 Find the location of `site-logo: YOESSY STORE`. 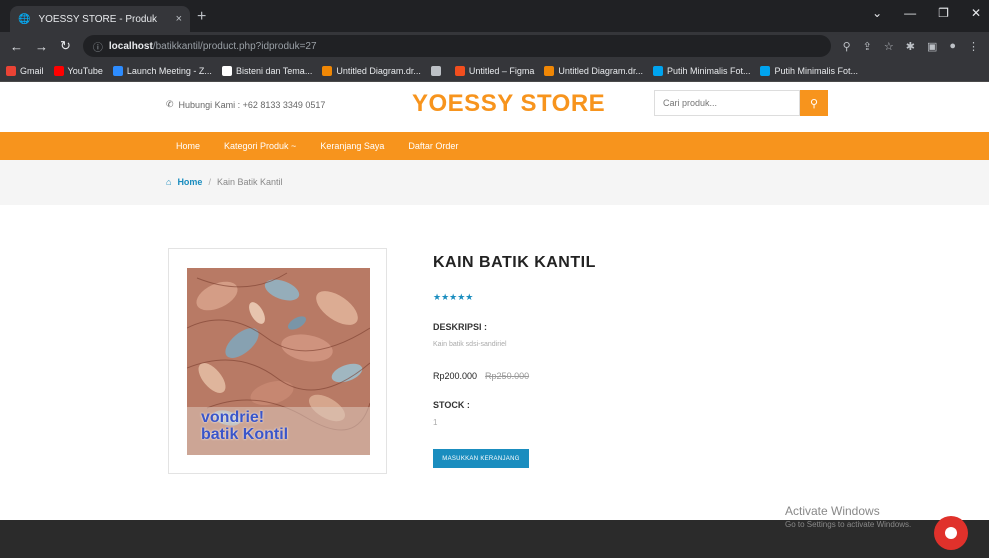

site-logo: YOESSY STORE is located at coordinates (508, 104).